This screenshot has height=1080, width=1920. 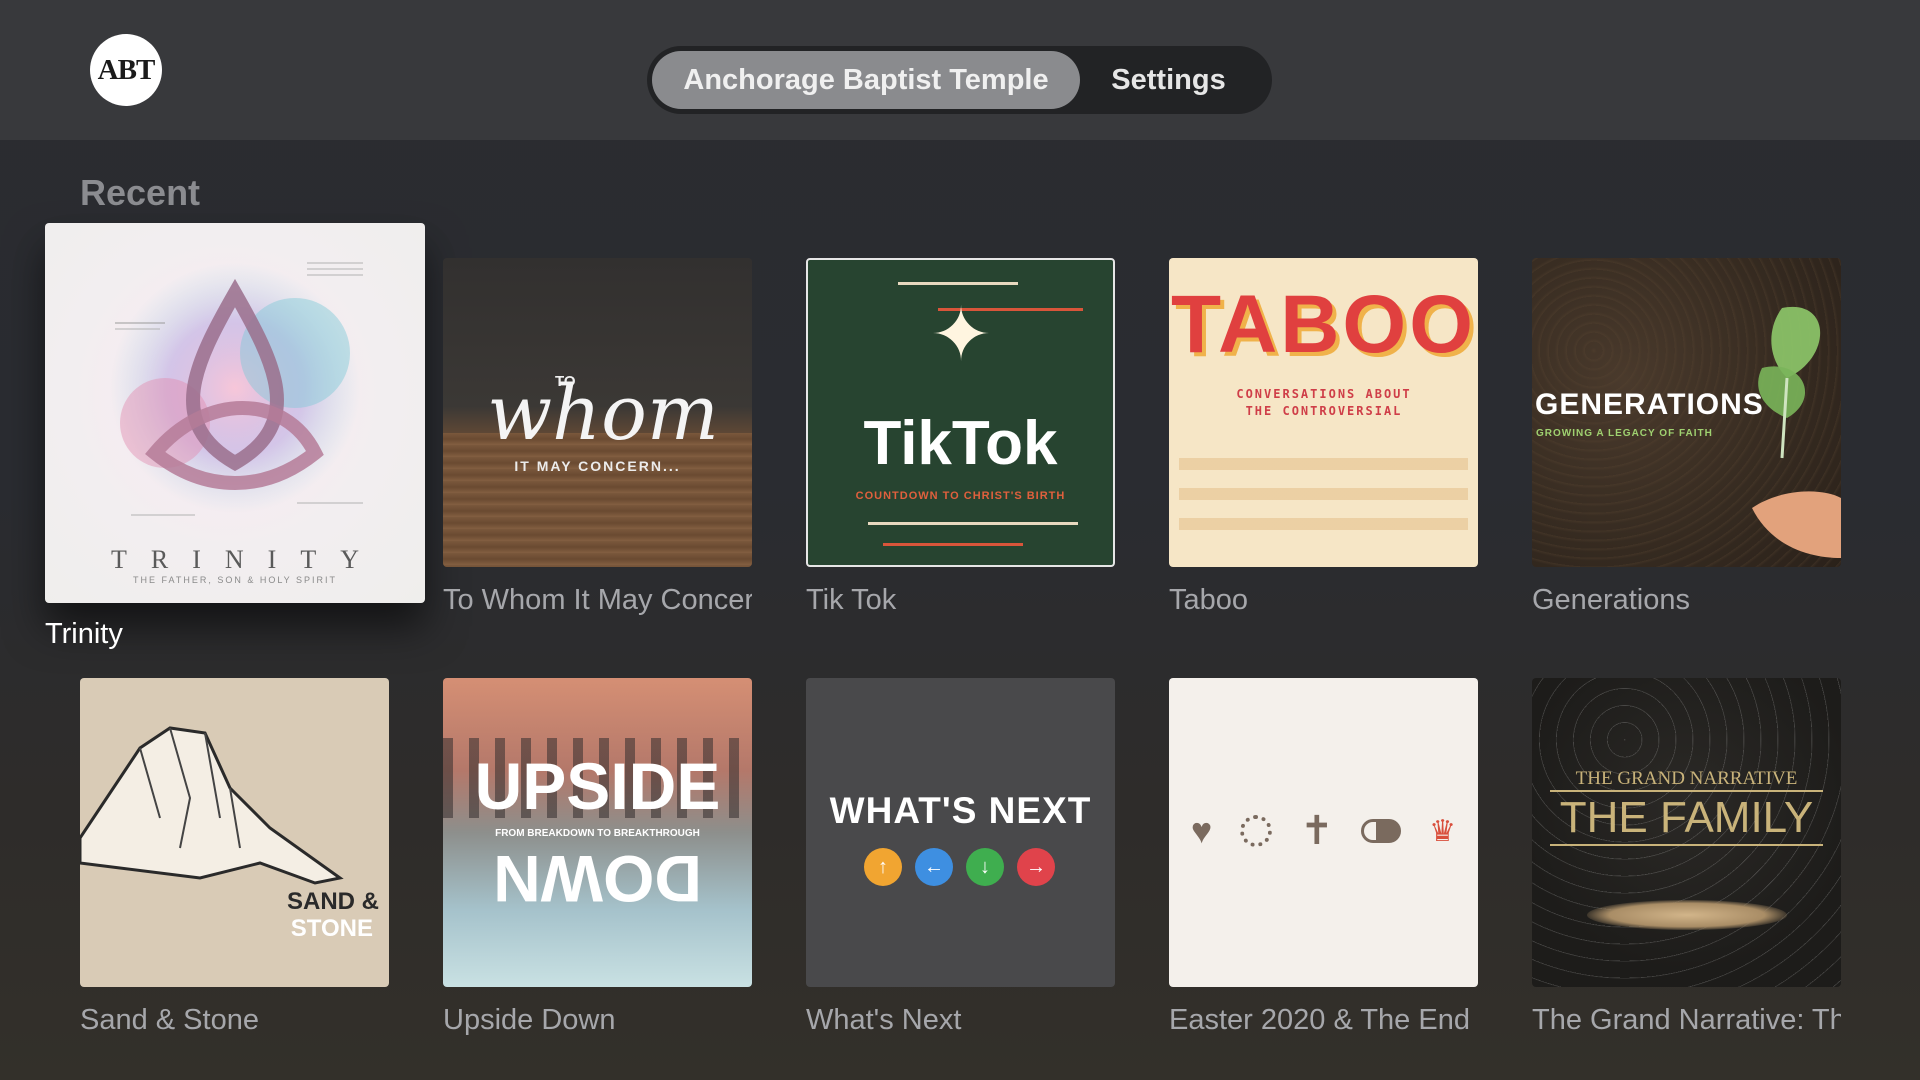 What do you see at coordinates (1611, 600) in the screenshot?
I see `tile-caption: Generations` at bounding box center [1611, 600].